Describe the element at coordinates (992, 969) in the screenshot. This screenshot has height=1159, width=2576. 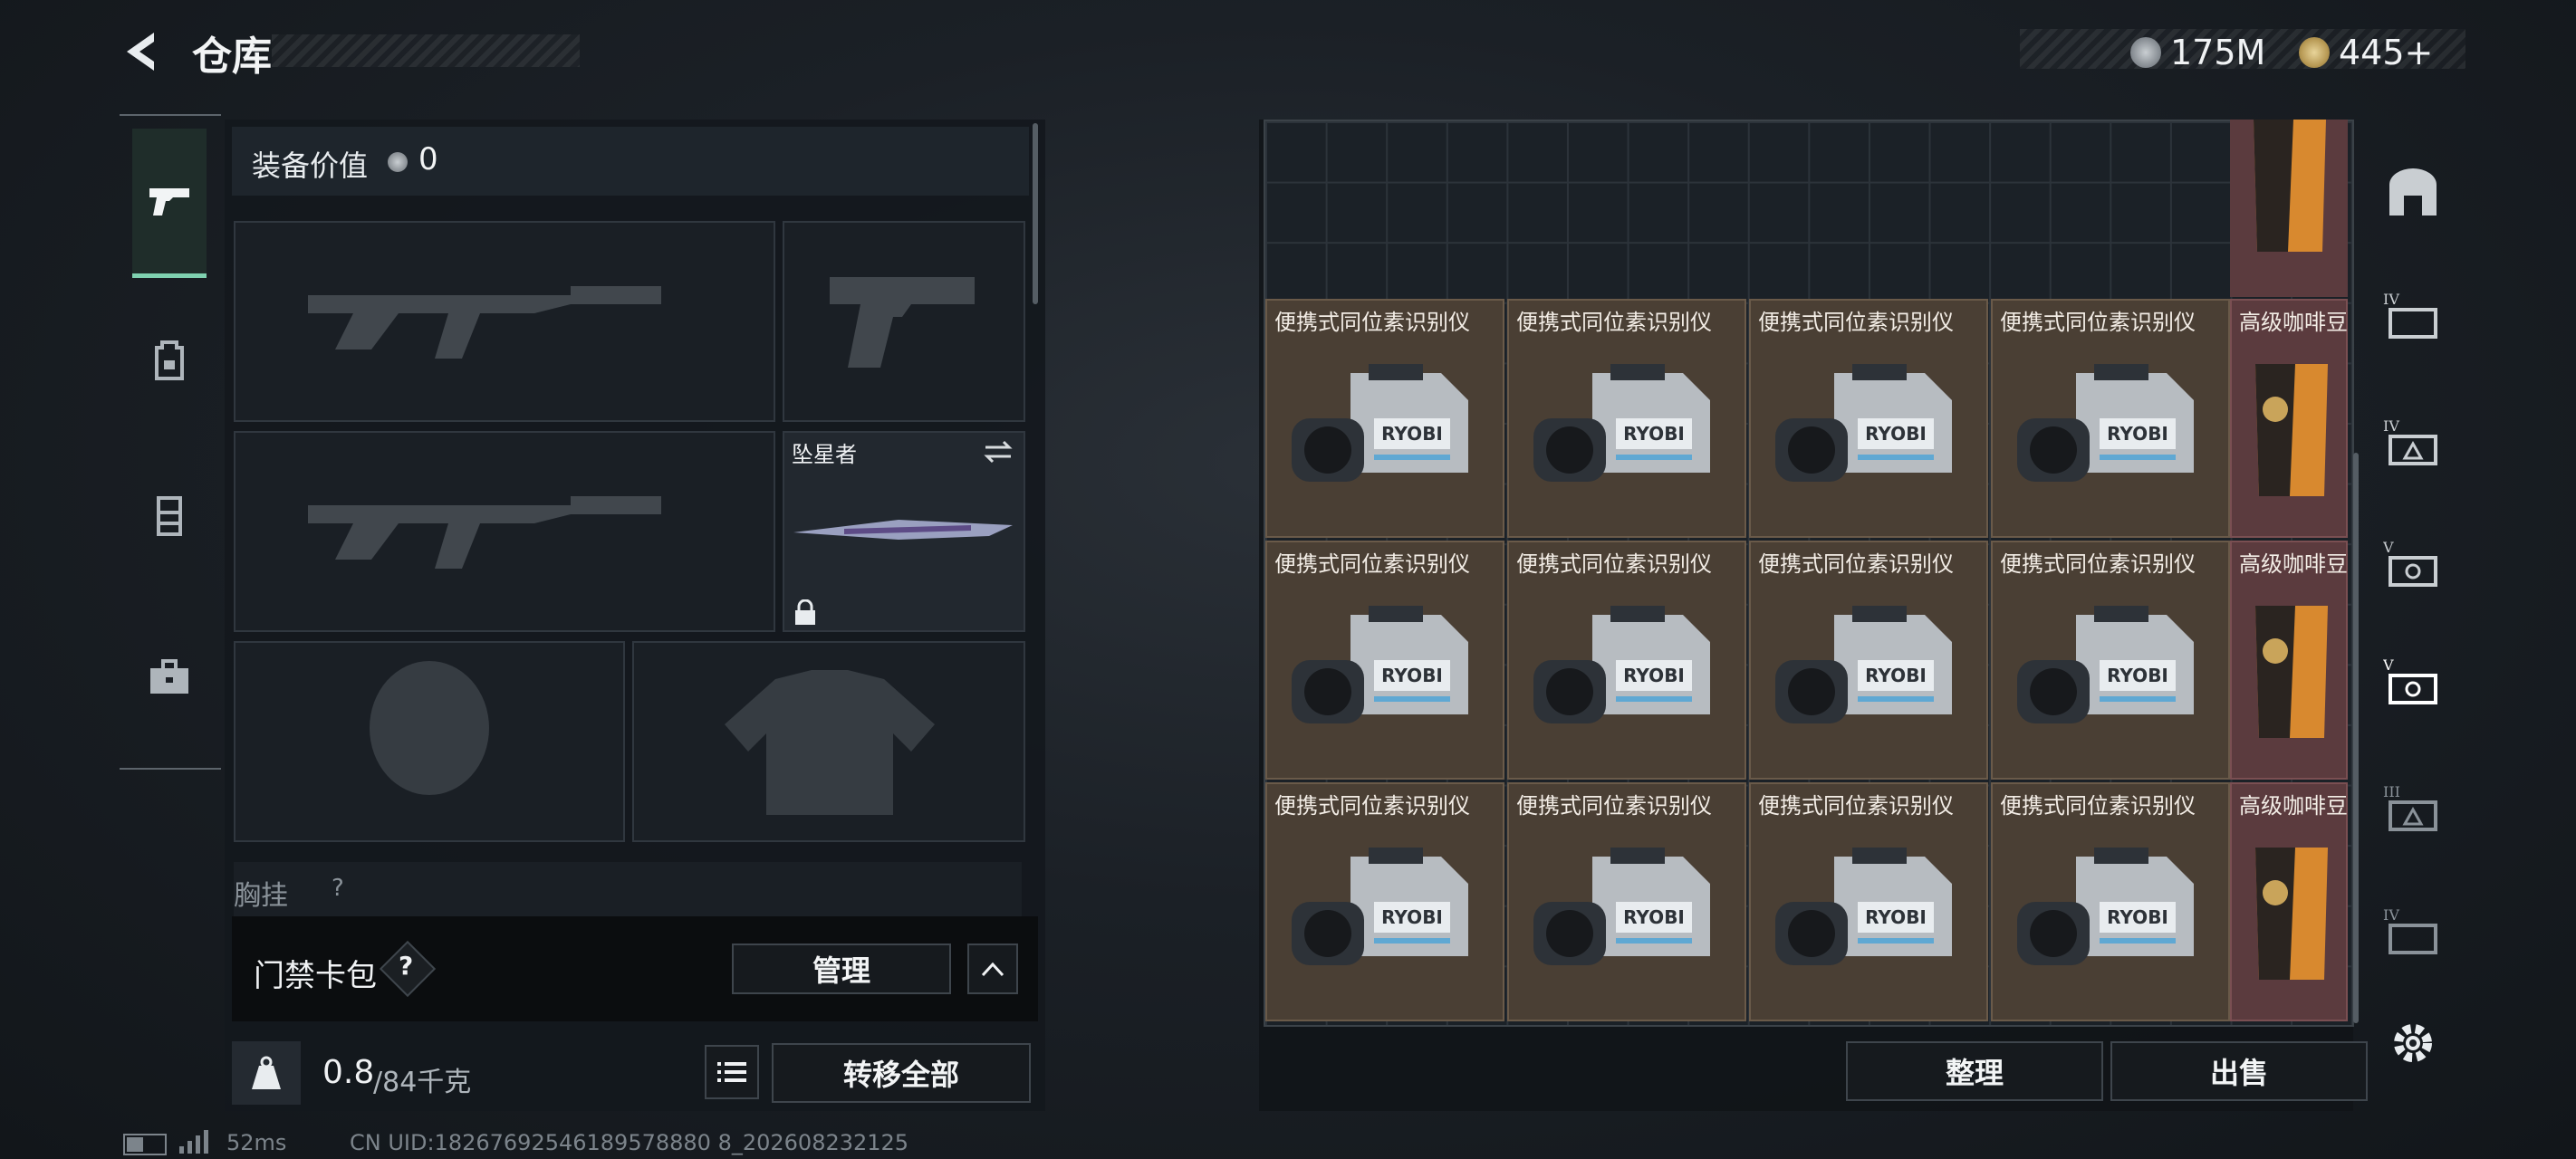
I see `collapse-button` at that location.